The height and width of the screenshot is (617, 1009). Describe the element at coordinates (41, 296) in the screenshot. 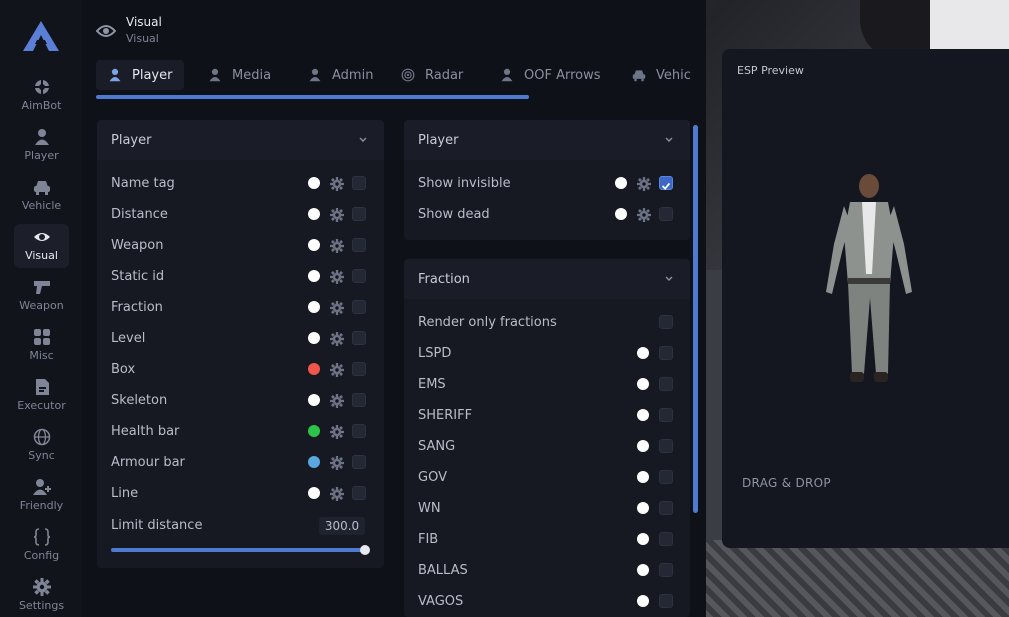

I see `sidebar-item-weapon: Weapon` at that location.